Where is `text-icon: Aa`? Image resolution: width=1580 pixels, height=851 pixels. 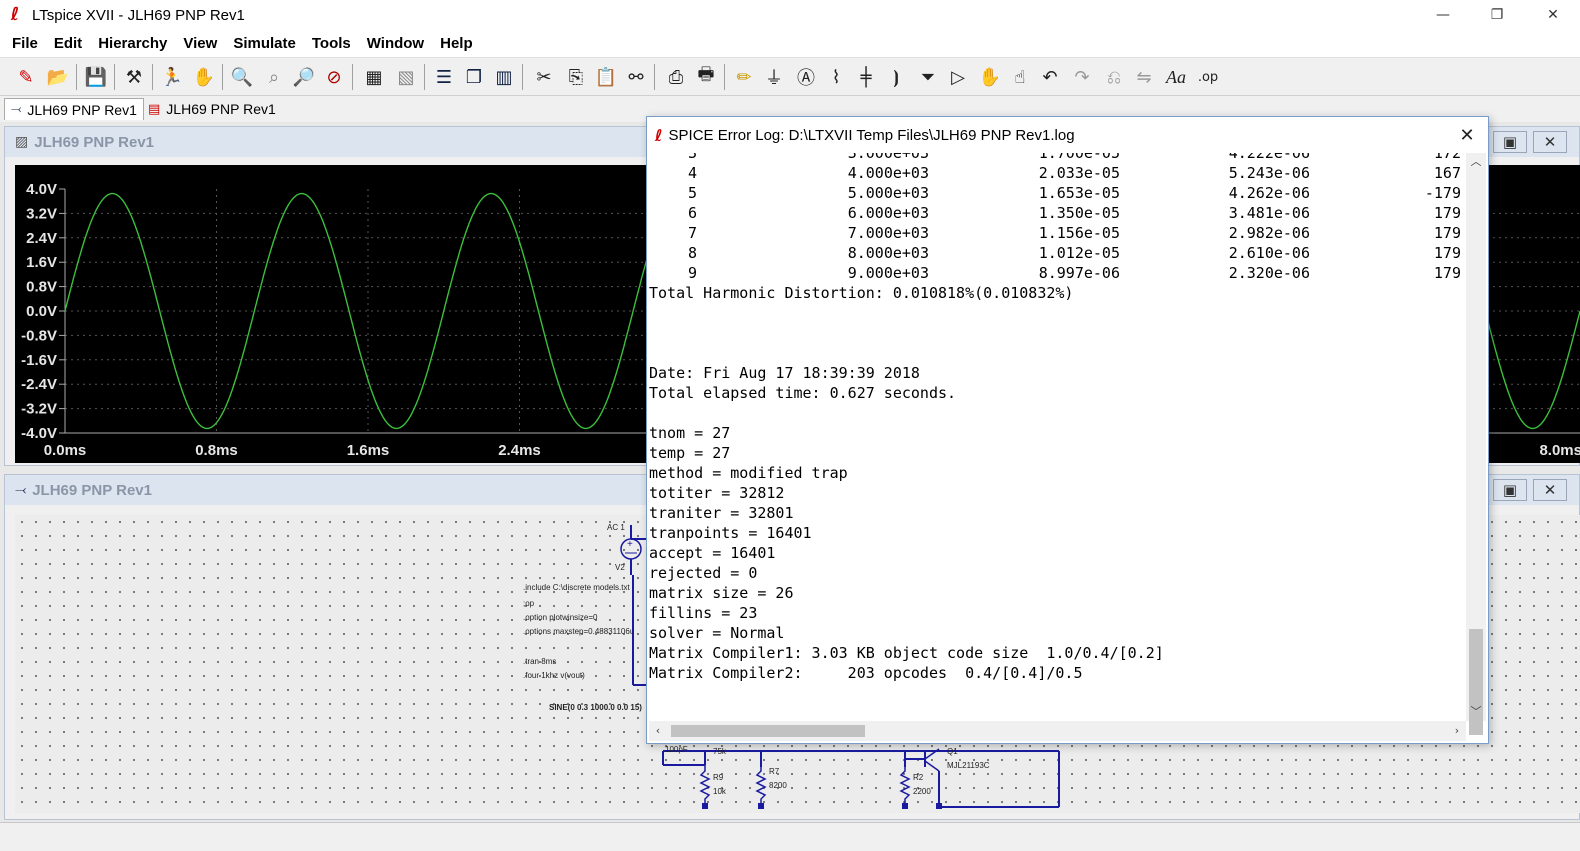
text-icon: Aa is located at coordinates (1176, 77).